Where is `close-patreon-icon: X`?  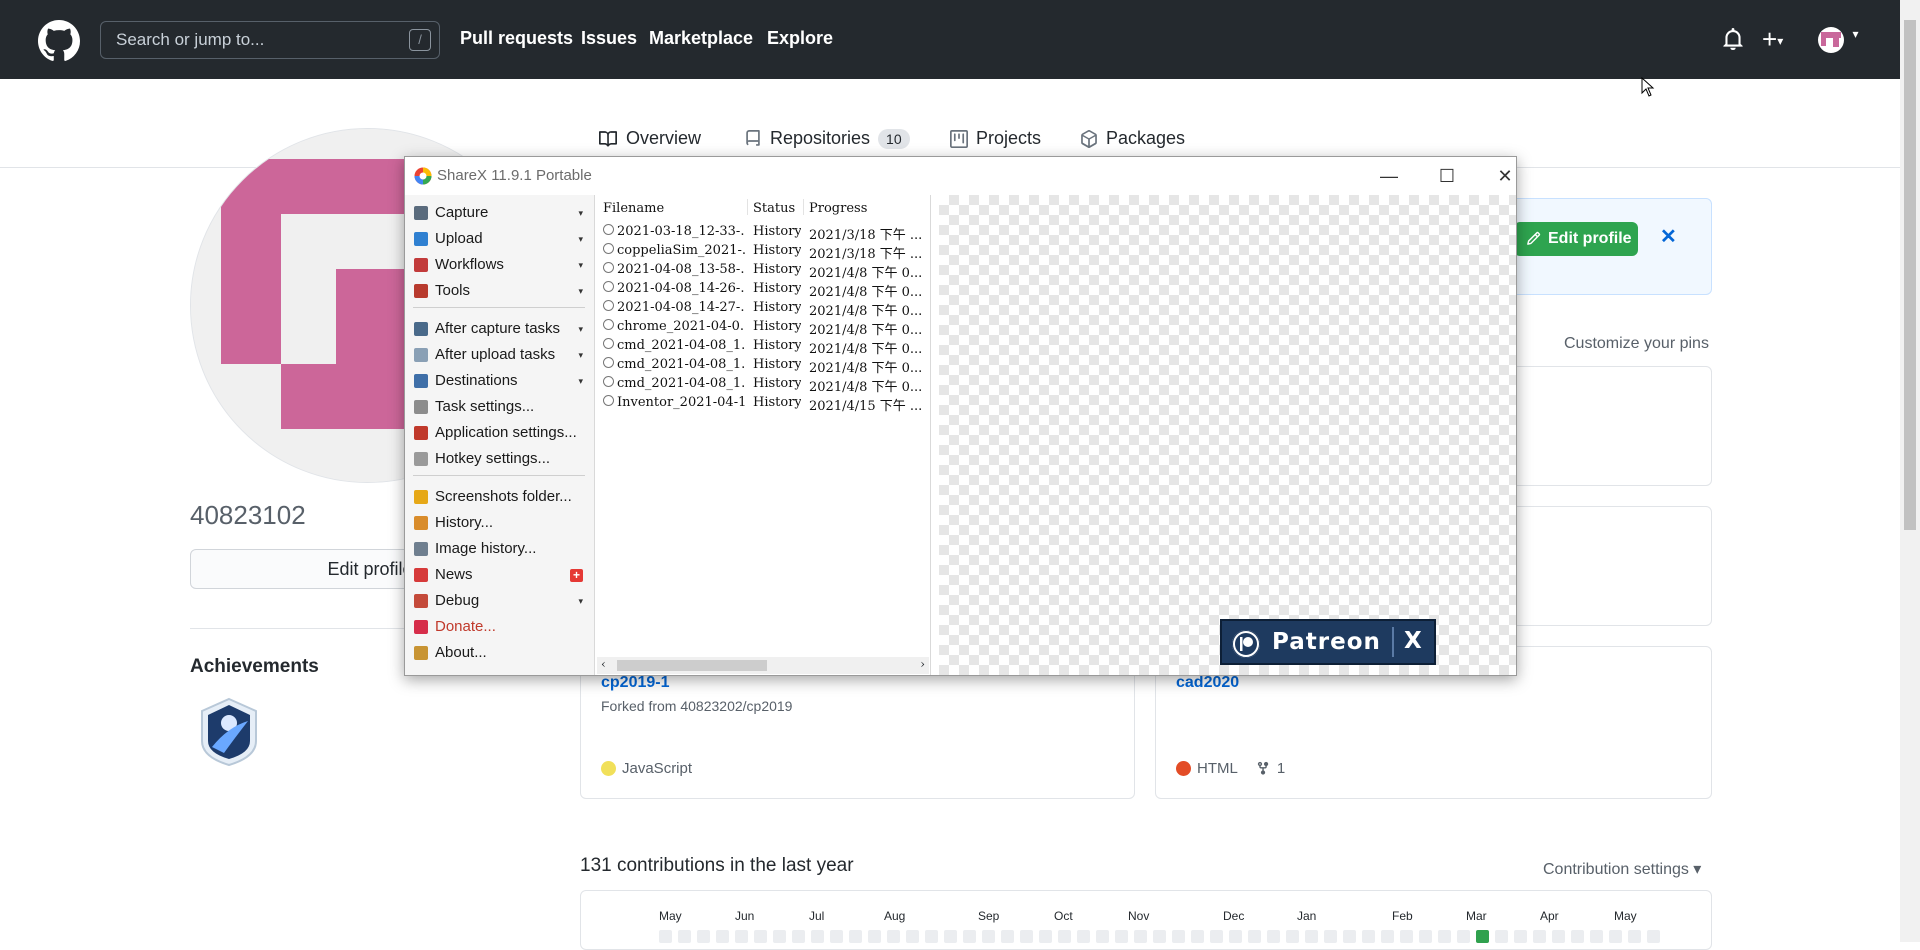
close-patreon-icon: X is located at coordinates (1413, 641).